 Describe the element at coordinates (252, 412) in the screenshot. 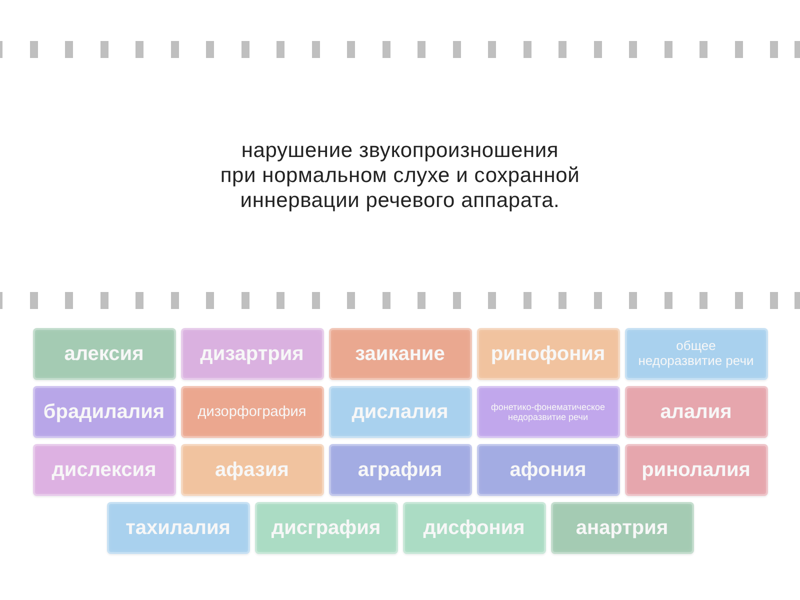

I see `answer-tile: дизорфография` at that location.